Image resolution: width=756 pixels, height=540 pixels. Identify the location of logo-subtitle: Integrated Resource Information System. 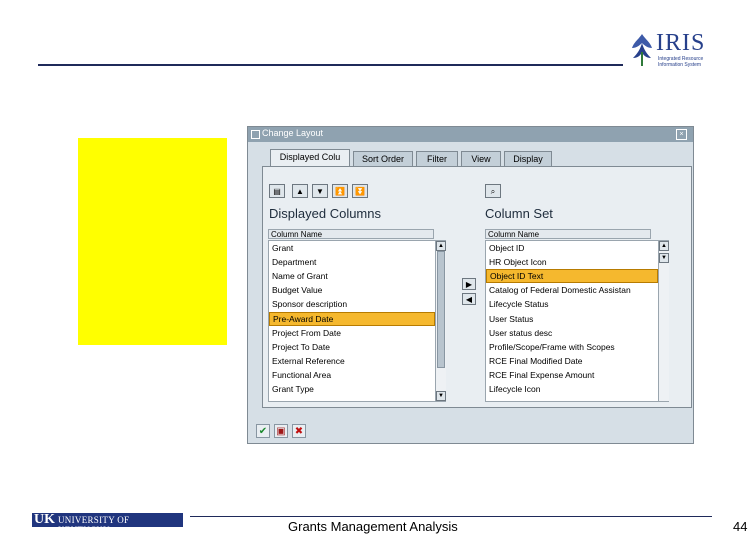
(681, 62).